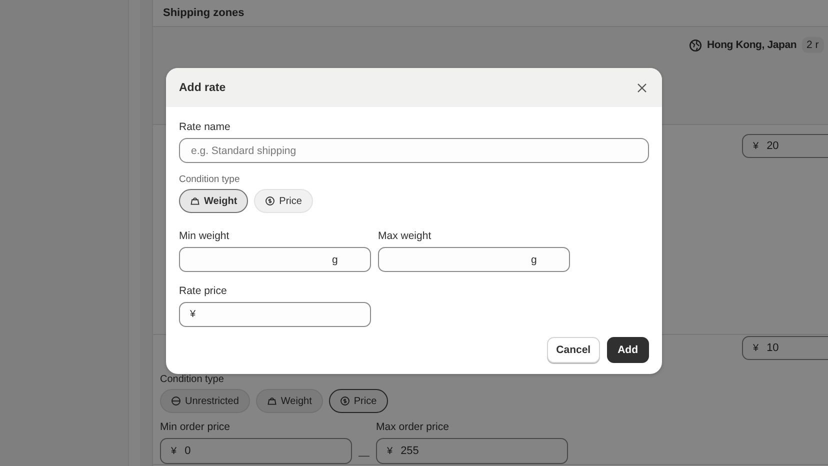 This screenshot has width=828, height=466. Describe the element at coordinates (275, 314) in the screenshot. I see `rate-price-field: ¥` at that location.